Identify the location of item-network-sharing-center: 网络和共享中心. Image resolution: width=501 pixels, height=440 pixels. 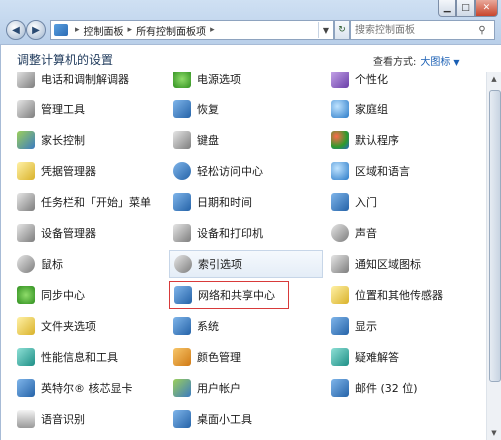
(229, 295).